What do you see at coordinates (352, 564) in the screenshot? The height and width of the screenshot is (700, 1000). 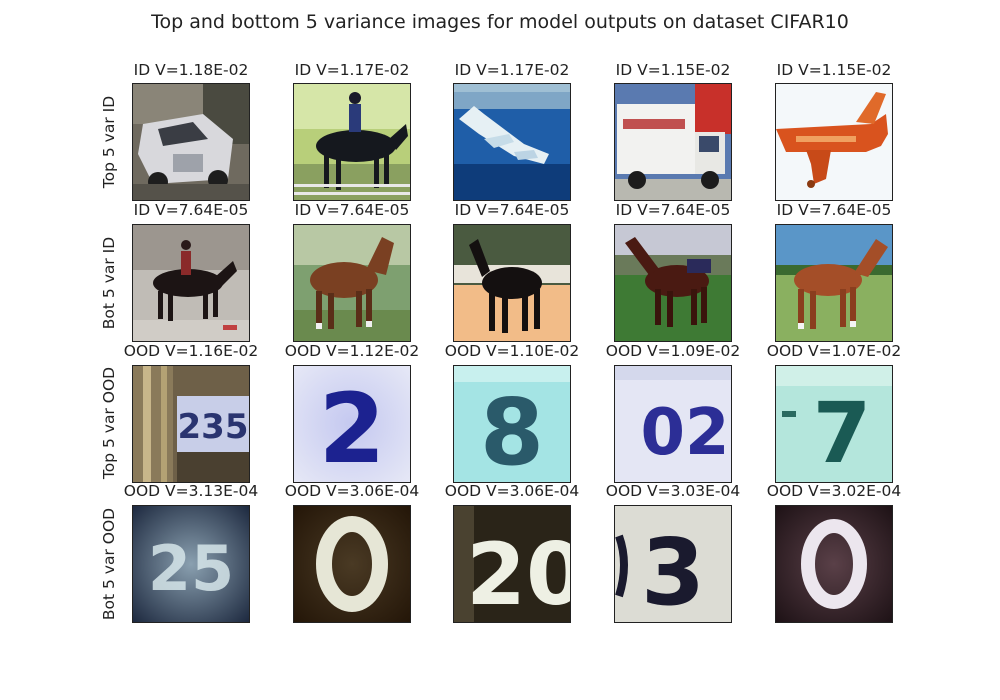 I see `image-digit-0-a` at bounding box center [352, 564].